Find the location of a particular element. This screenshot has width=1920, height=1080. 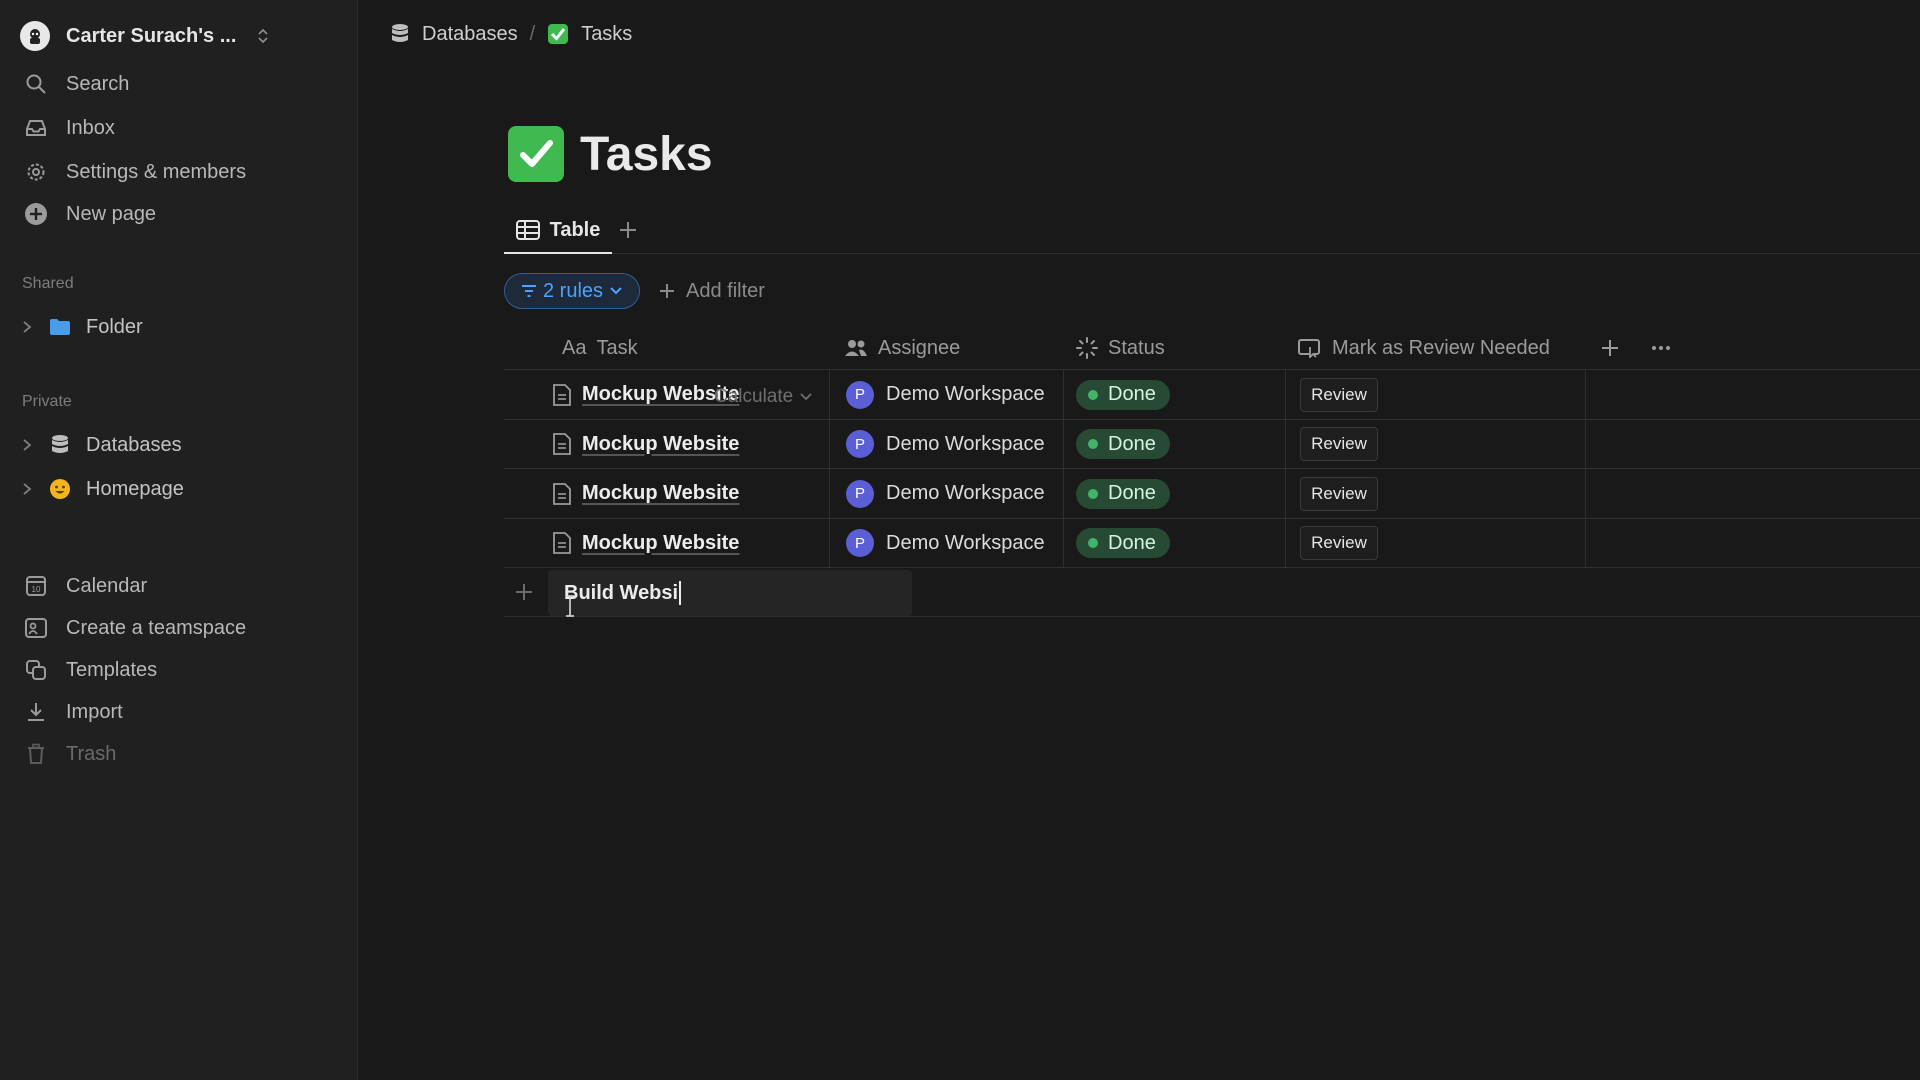

trash-icon is located at coordinates (36, 754).